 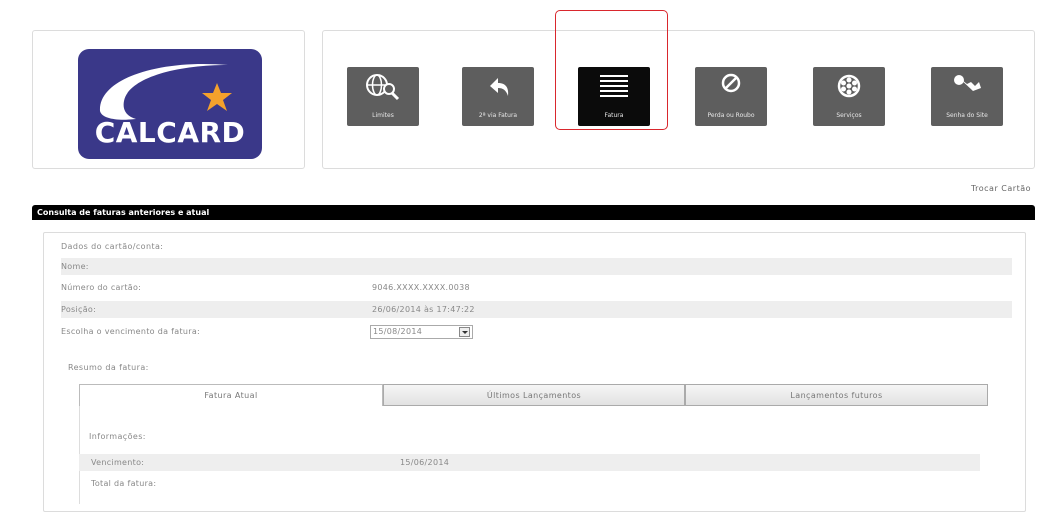 I want to click on prohibited-icon, so click(x=731, y=83).